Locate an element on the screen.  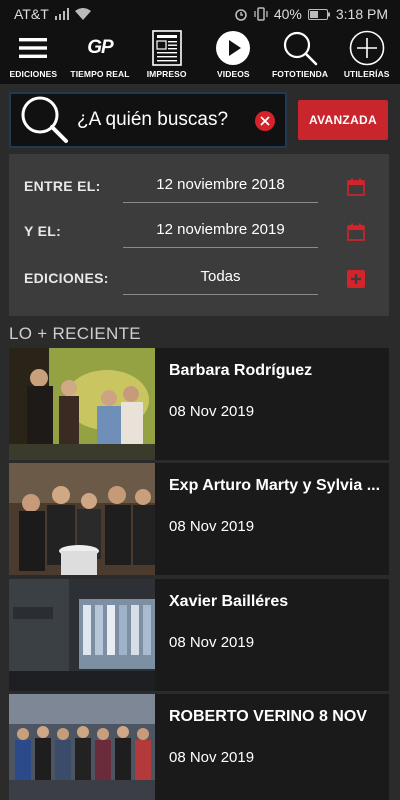
date-from-row: ENTRE EL: 12 noviembre 2018 is located at coordinates (199, 188).